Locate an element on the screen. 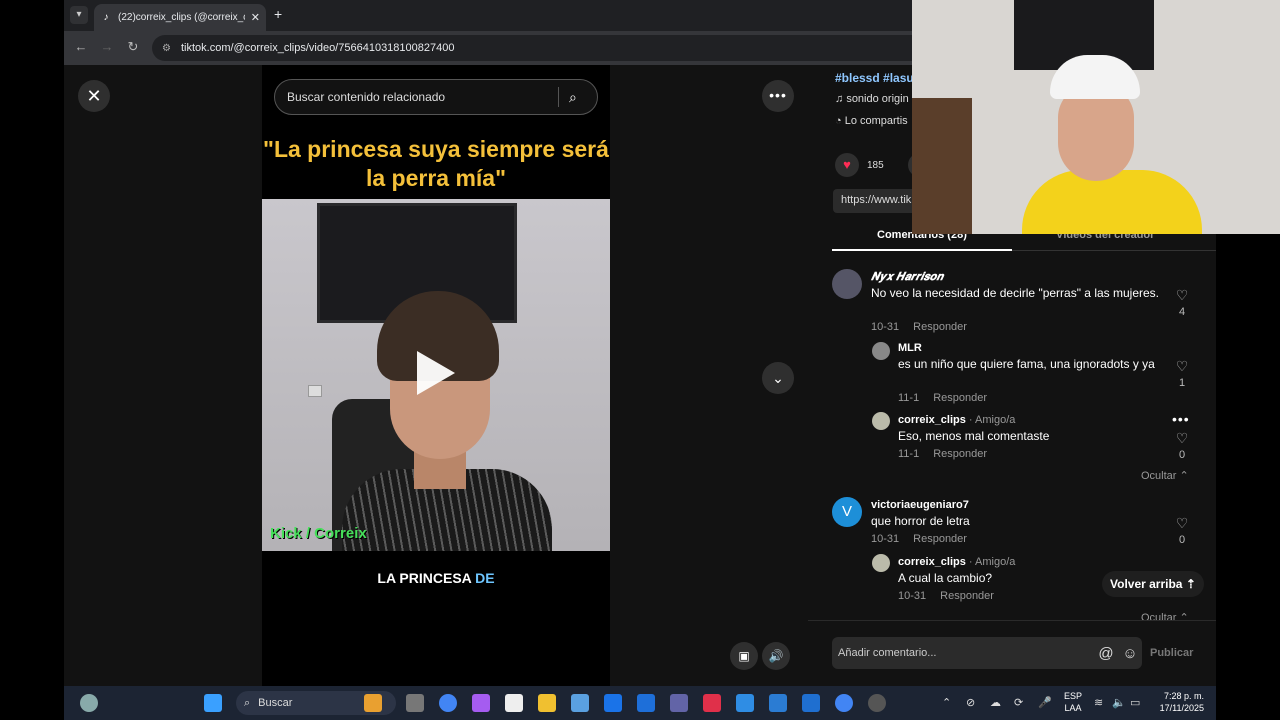  sync-icon: ⟳ is located at coordinates (1018, 702).